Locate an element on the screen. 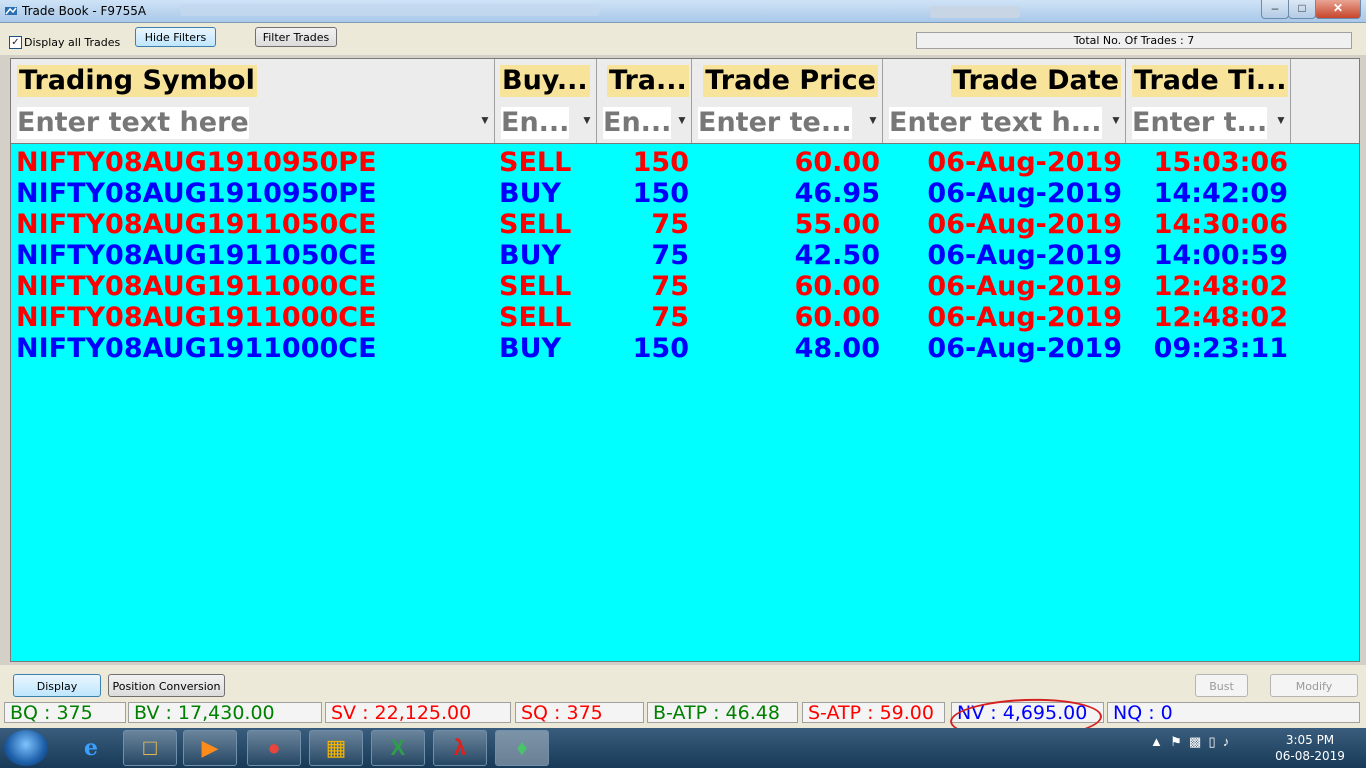 The width and height of the screenshot is (1366, 768). excel-icon: X is located at coordinates (398, 748).